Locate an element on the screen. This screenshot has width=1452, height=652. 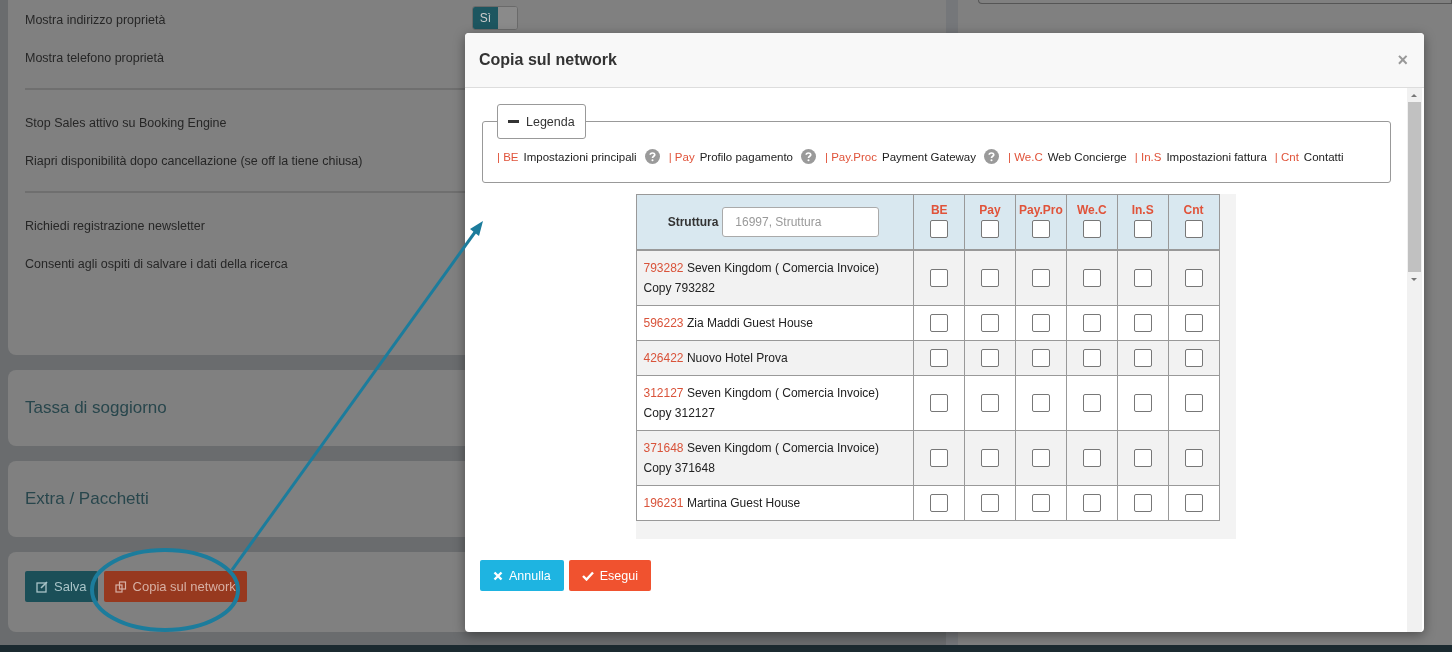
copy-button: Copia sul network is located at coordinates (175, 586).